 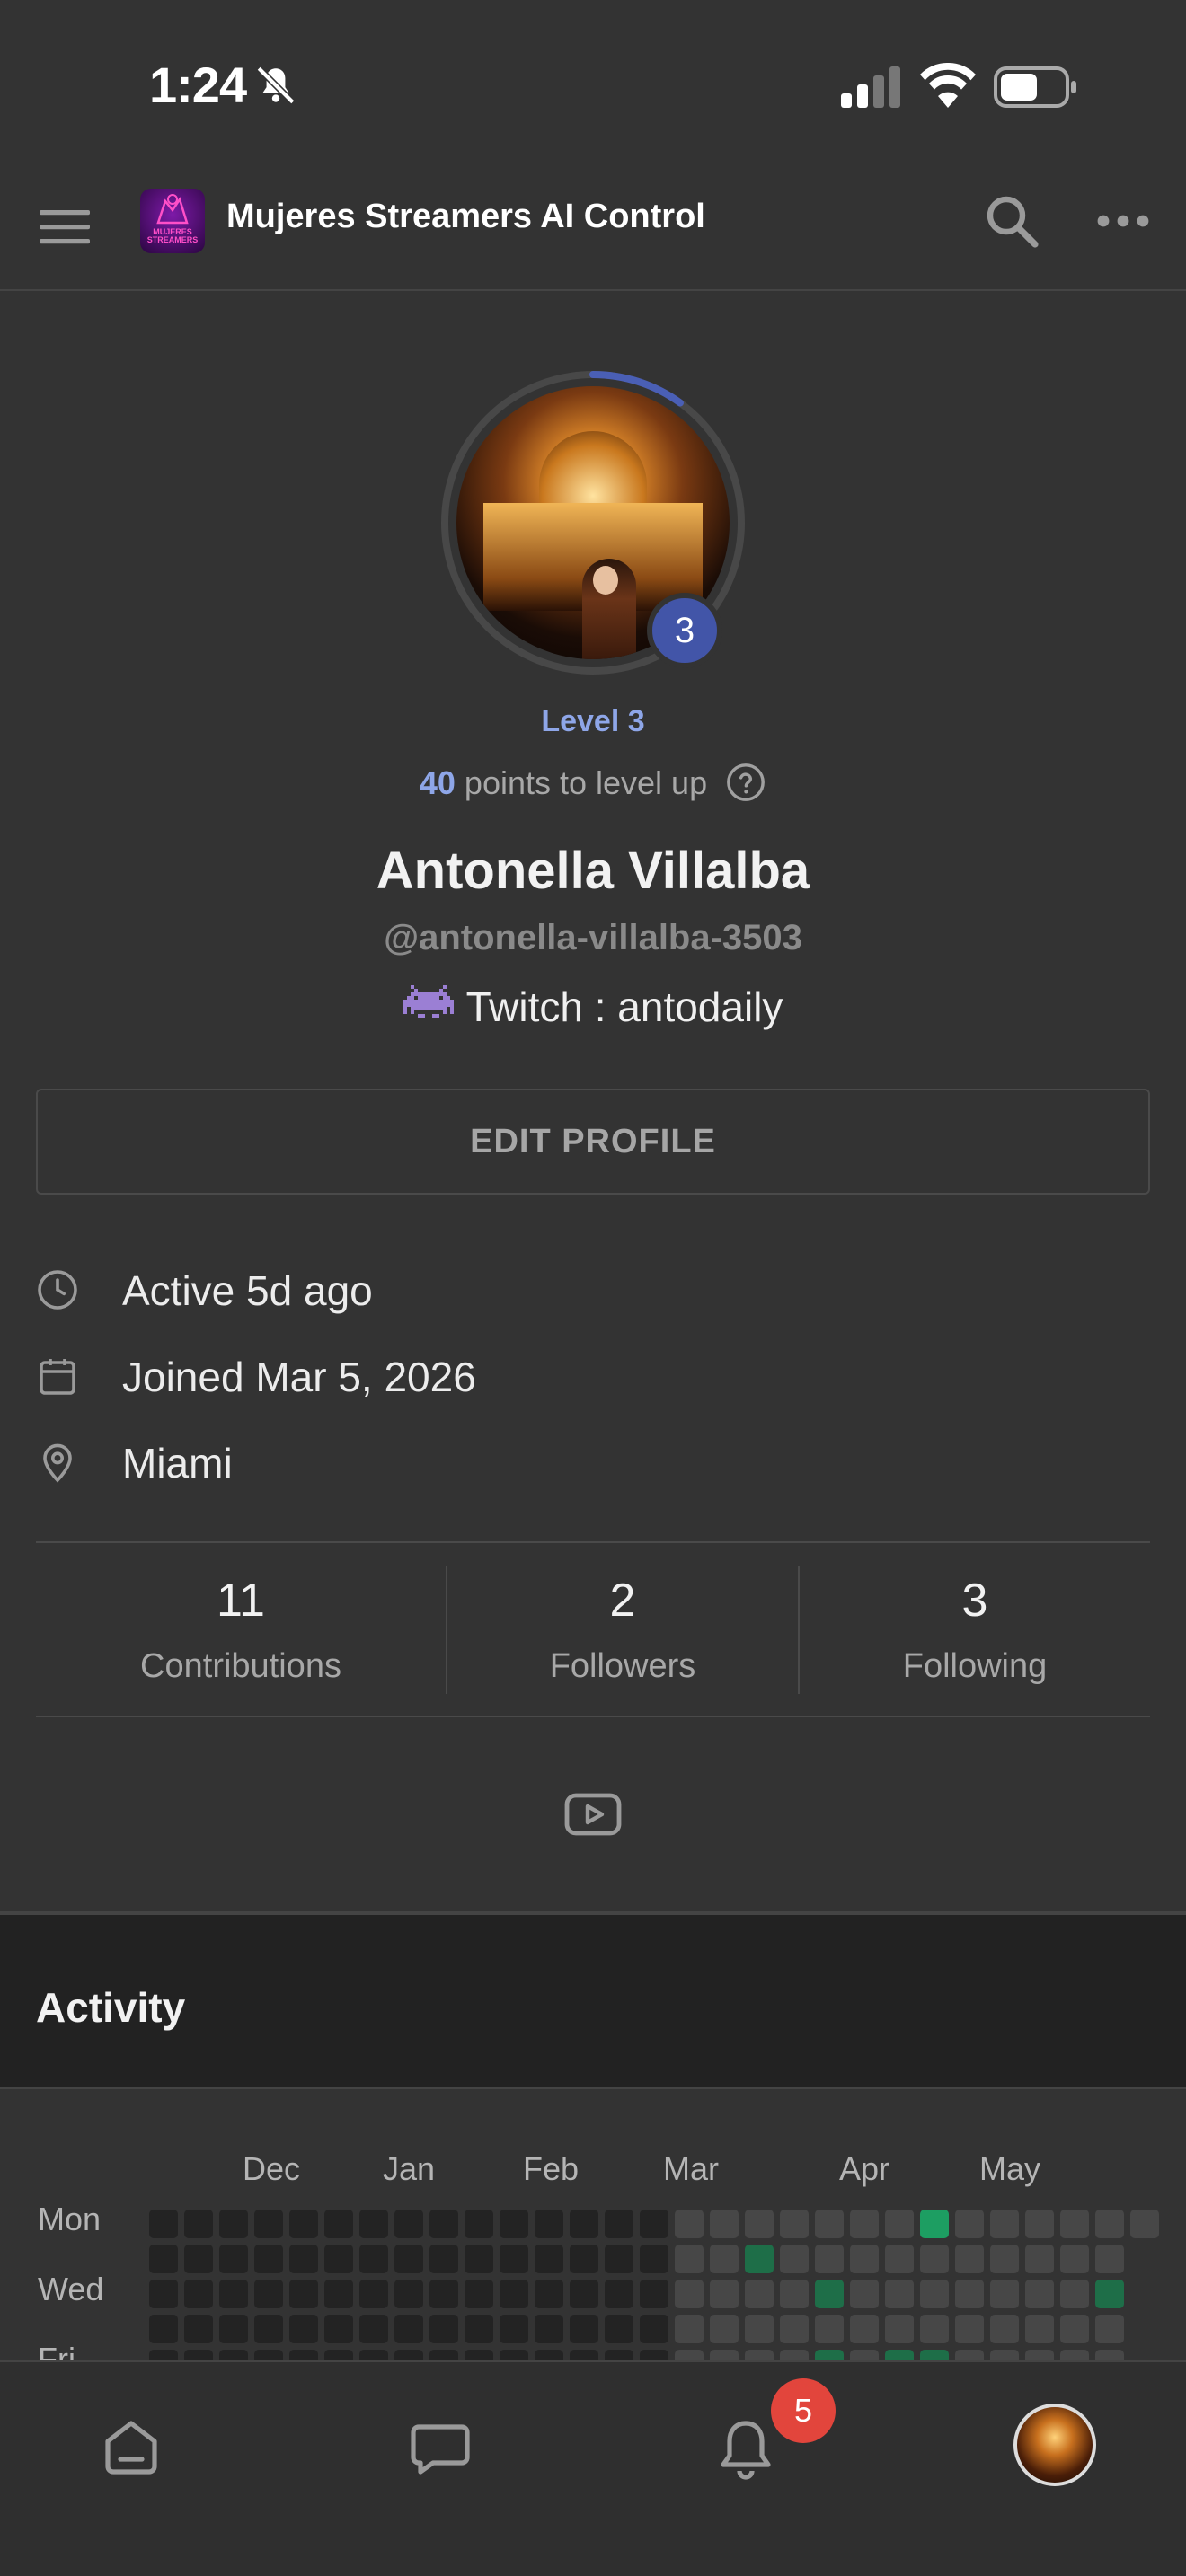 What do you see at coordinates (65, 226) in the screenshot?
I see `hamburger-menu-icon` at bounding box center [65, 226].